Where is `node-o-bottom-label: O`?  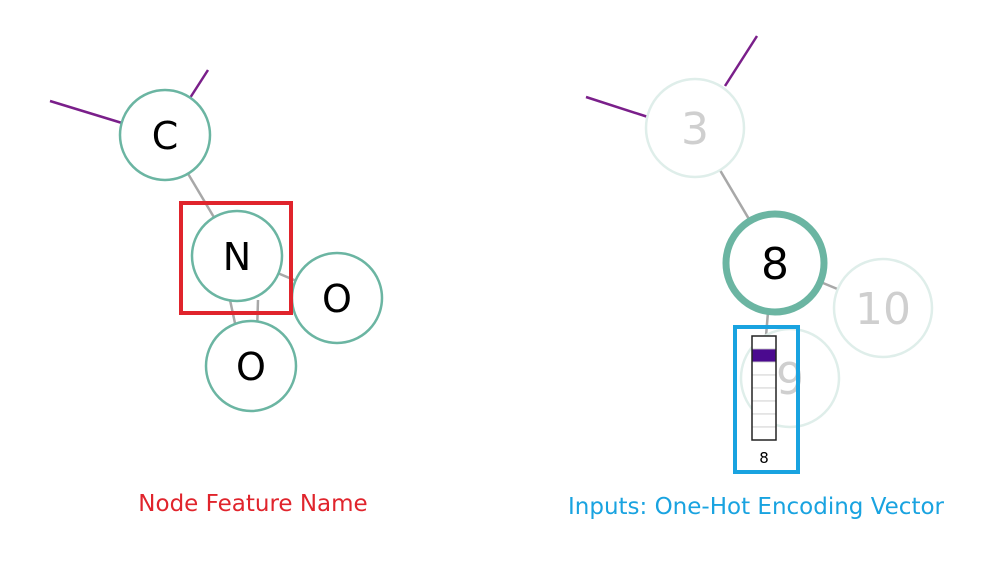 node-o-bottom-label: O is located at coordinates (251, 367).